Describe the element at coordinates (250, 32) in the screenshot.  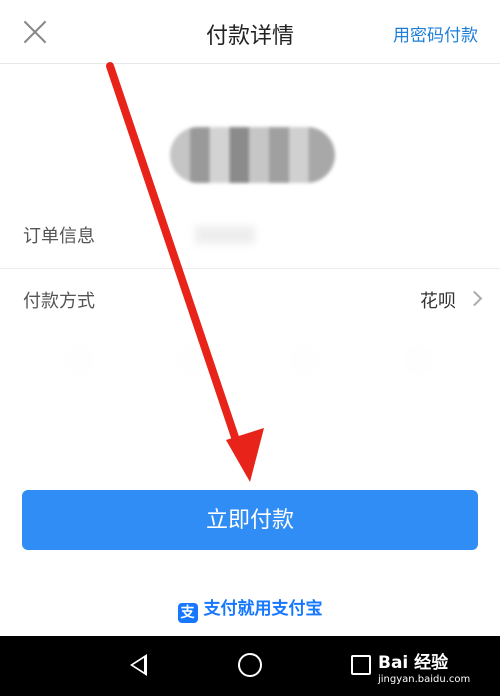
I see `top-bar: 付款详情 用密码付款` at that location.